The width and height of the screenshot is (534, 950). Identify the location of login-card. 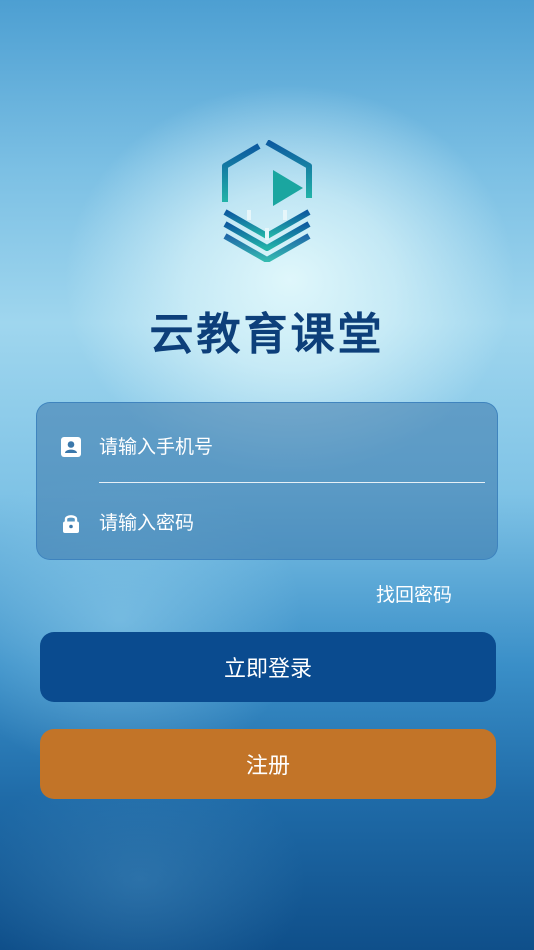
(267, 481).